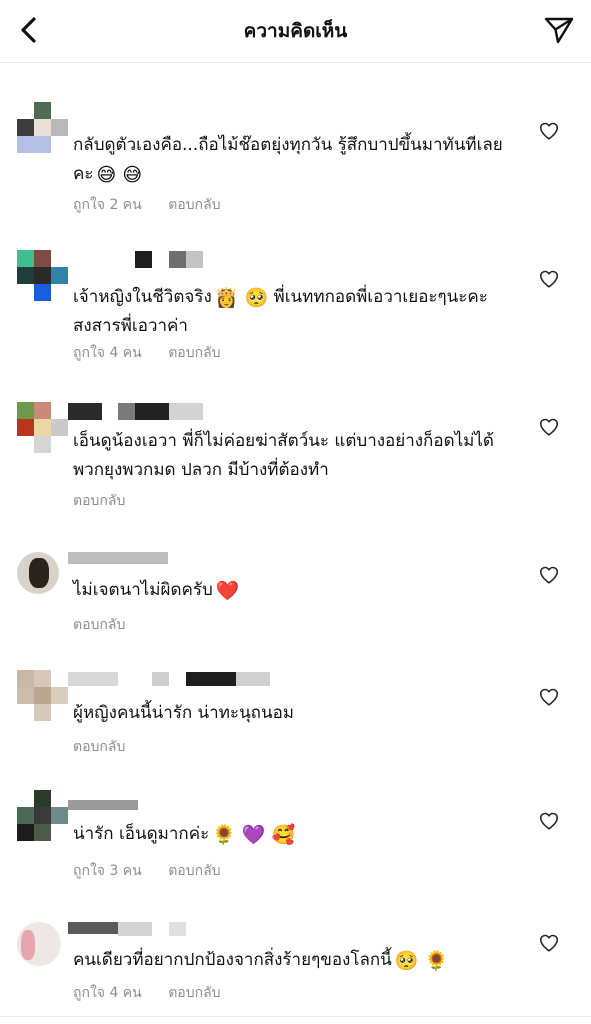 The width and height of the screenshot is (591, 1024). I want to click on header-bar: ความคิดเห็น, so click(295, 31).